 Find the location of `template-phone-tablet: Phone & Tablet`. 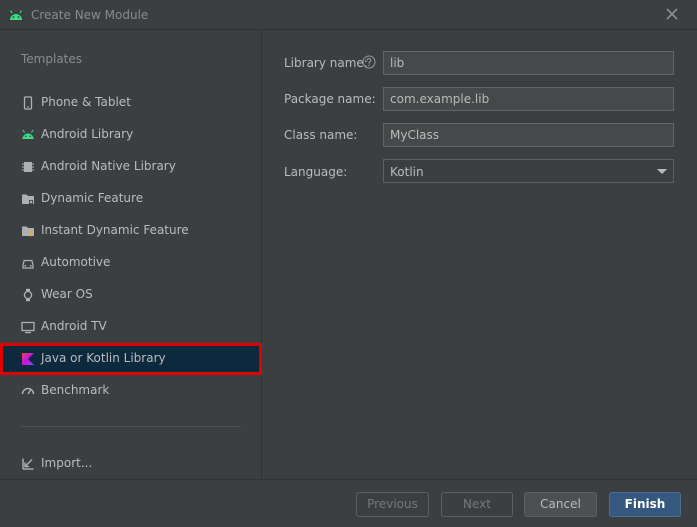

template-phone-tablet: Phone & Tablet is located at coordinates (131, 103).